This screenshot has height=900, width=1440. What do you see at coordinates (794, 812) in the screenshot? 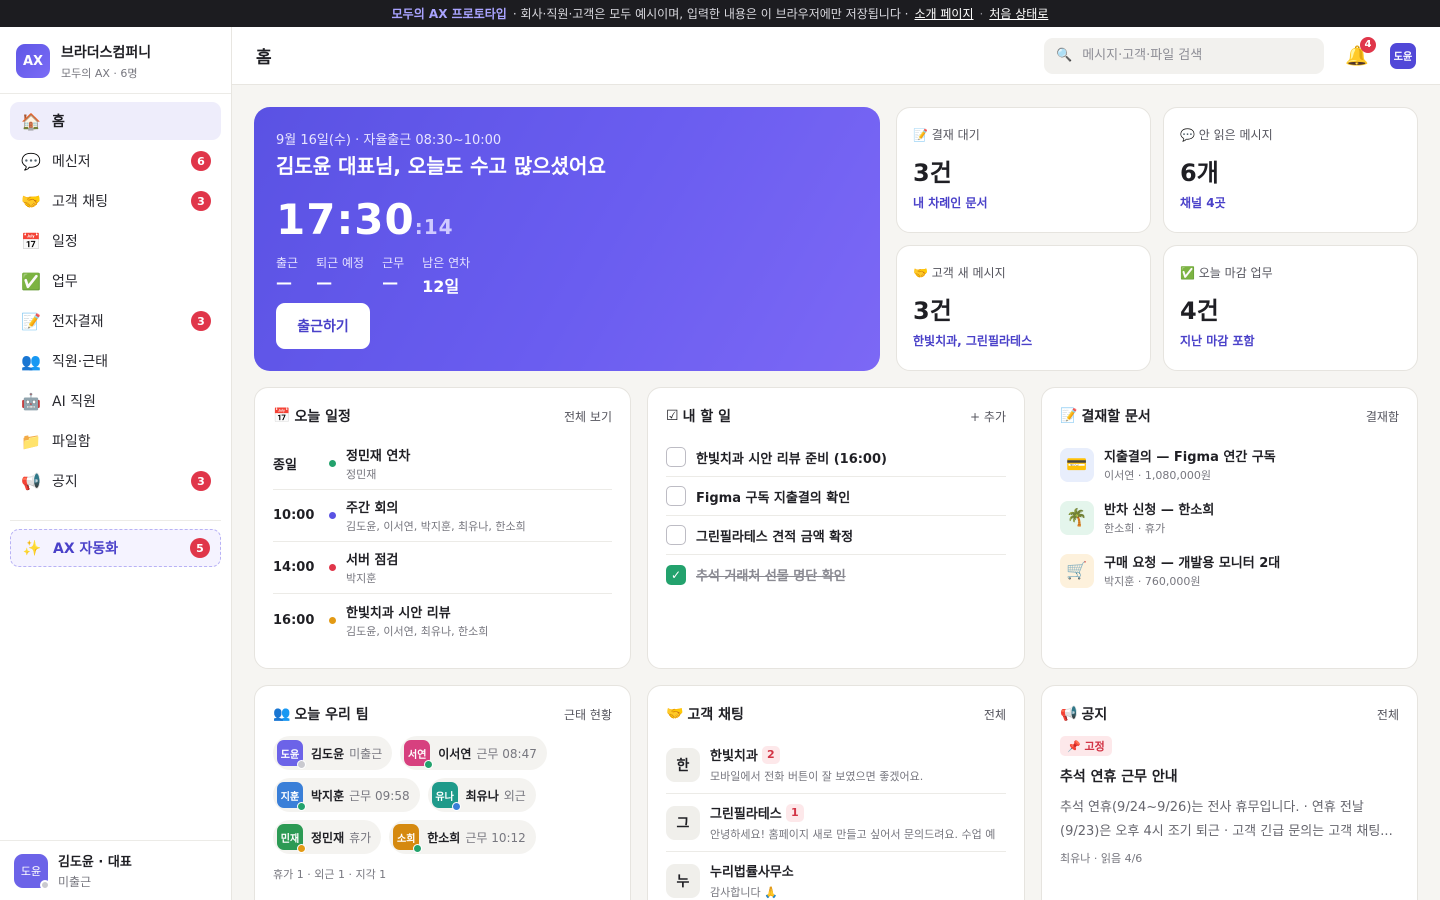
I see `unread-count-badge: 1` at bounding box center [794, 812].